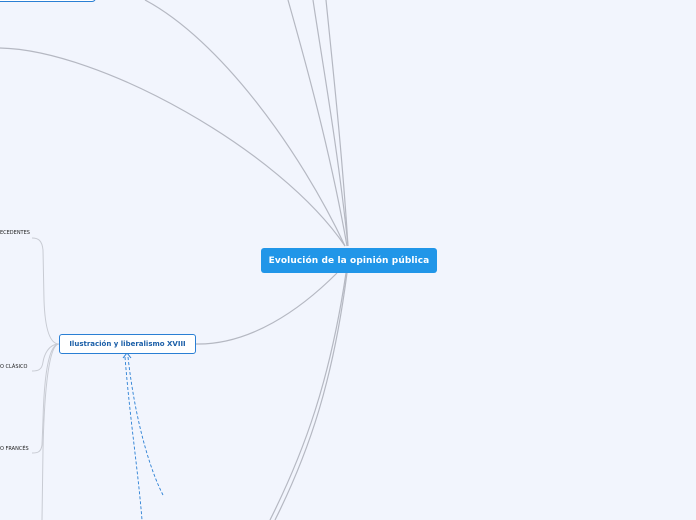 This screenshot has height=520, width=696. Describe the element at coordinates (349, 260) in the screenshot. I see `central-topic-node: Evolución de la opinión pública` at that location.